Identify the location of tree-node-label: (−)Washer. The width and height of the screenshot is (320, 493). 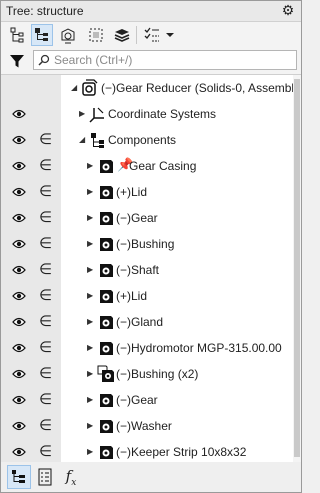
(144, 426).